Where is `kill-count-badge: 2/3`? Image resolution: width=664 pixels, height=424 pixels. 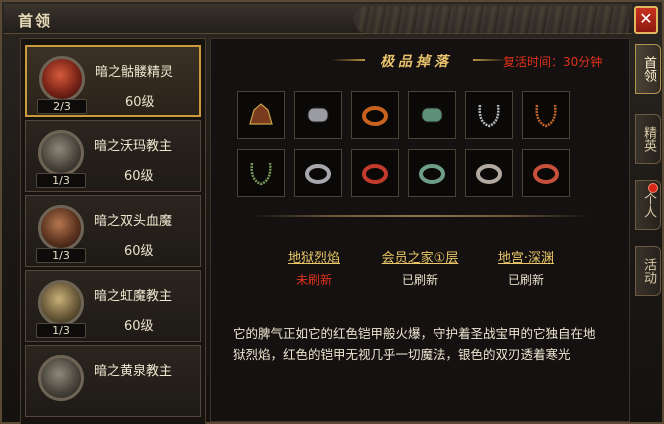 kill-count-badge: 2/3 is located at coordinates (62, 106).